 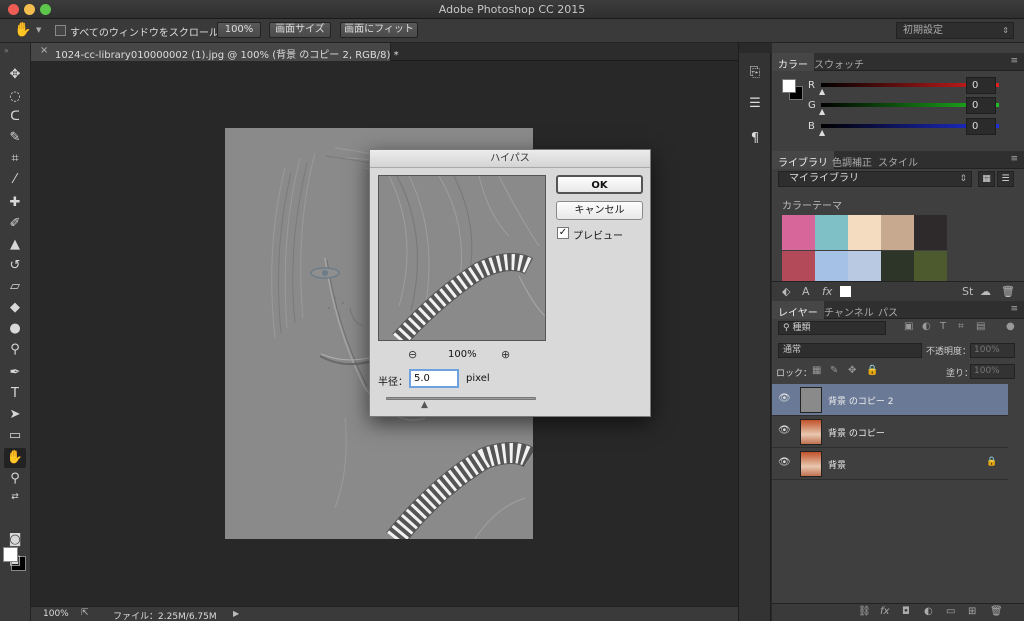 I want to click on panel-menu-icon: ≡, so click(x=1014, y=159).